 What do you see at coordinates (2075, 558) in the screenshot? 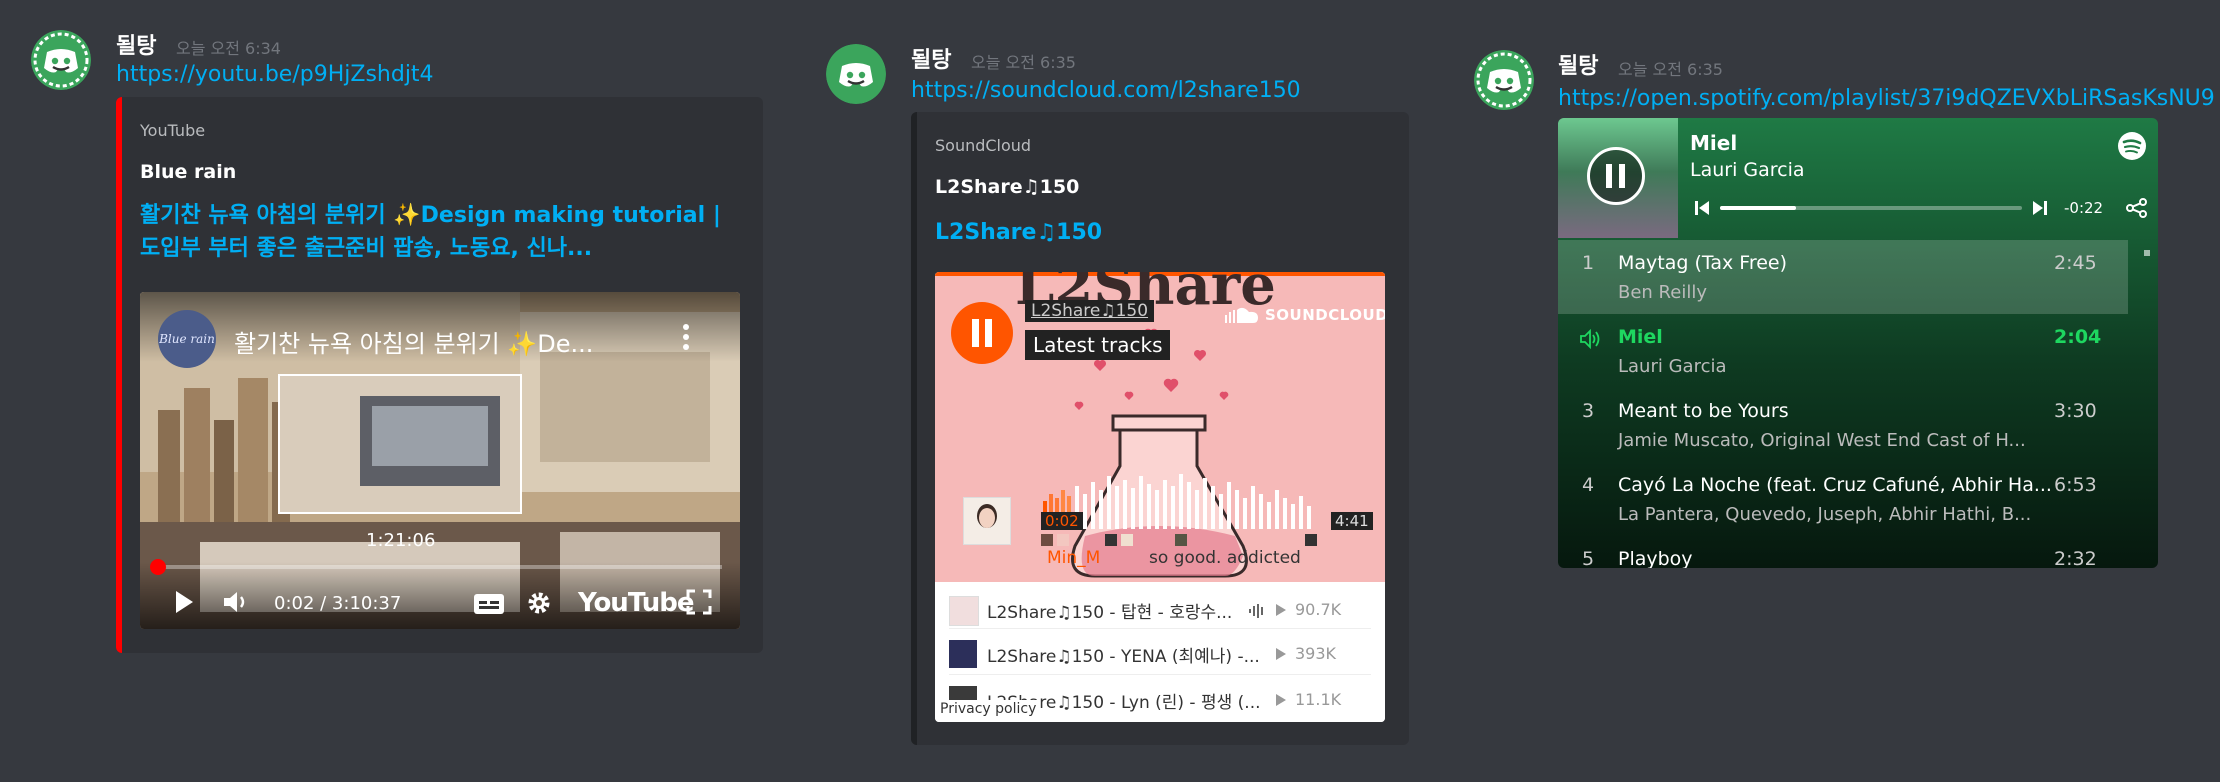
I see `track-duration: 2:32` at bounding box center [2075, 558].